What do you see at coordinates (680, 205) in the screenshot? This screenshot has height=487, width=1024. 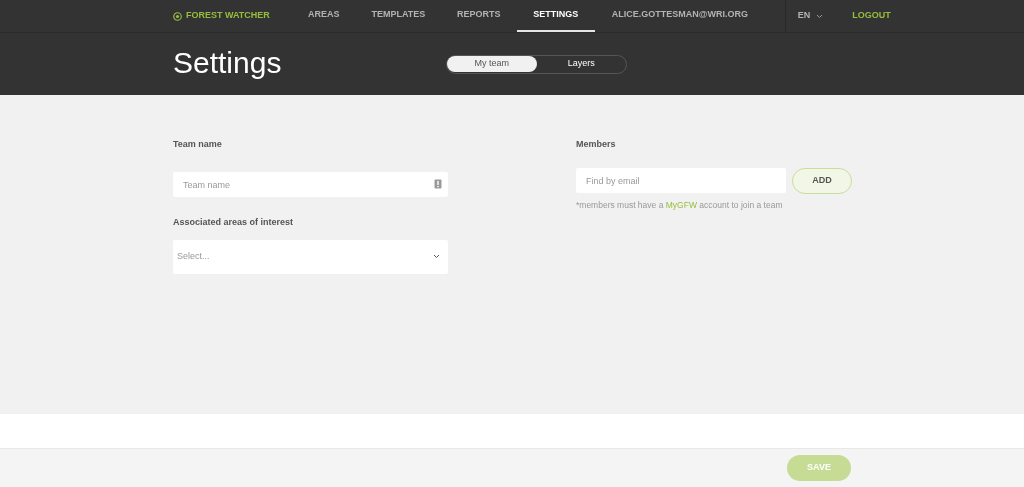 I see `help-text: *members must have a MyGFW account to join a team` at bounding box center [680, 205].